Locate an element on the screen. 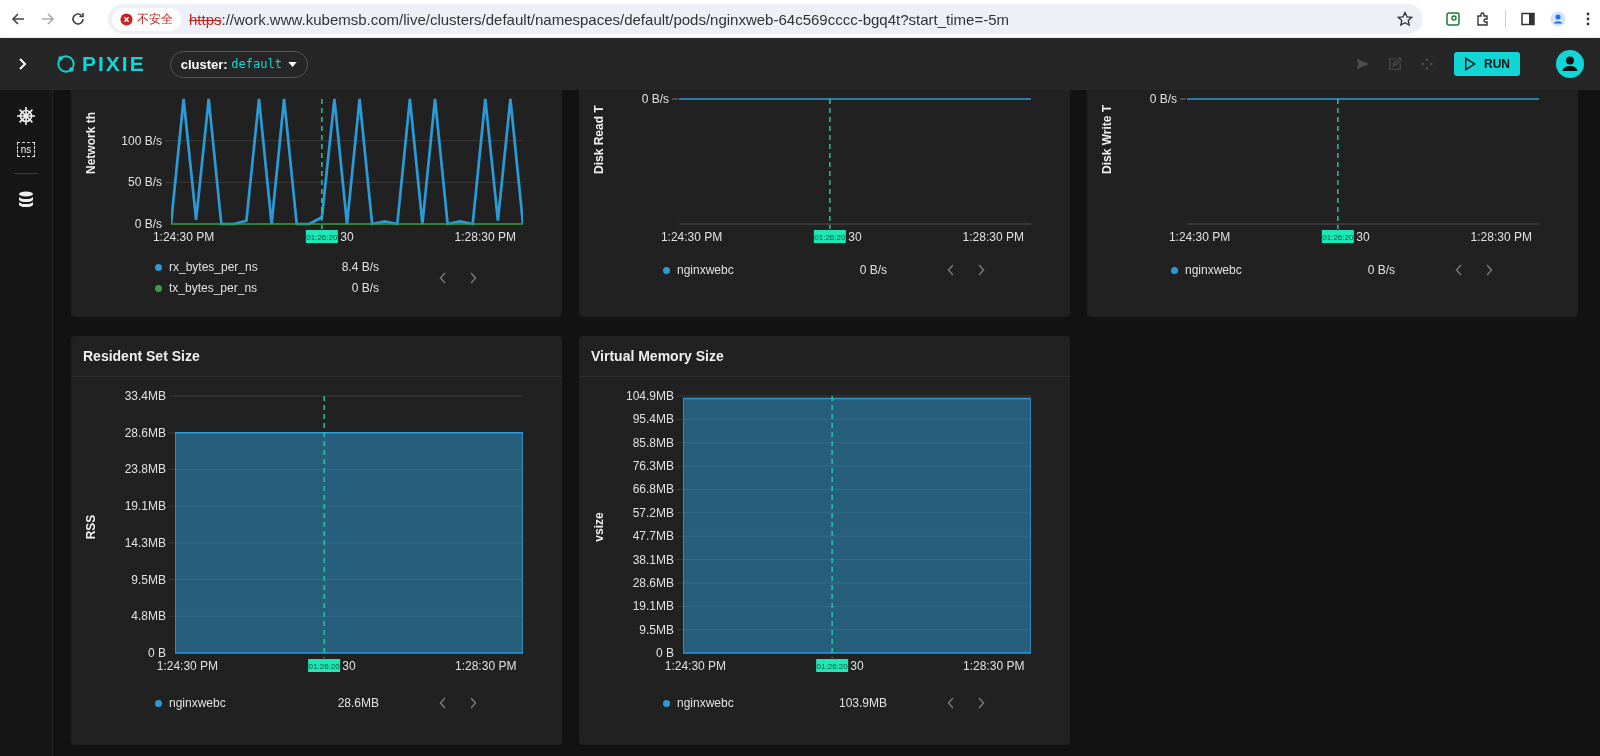 This screenshot has height=756, width=1600. more-menu-icon is located at coordinates (1588, 19).